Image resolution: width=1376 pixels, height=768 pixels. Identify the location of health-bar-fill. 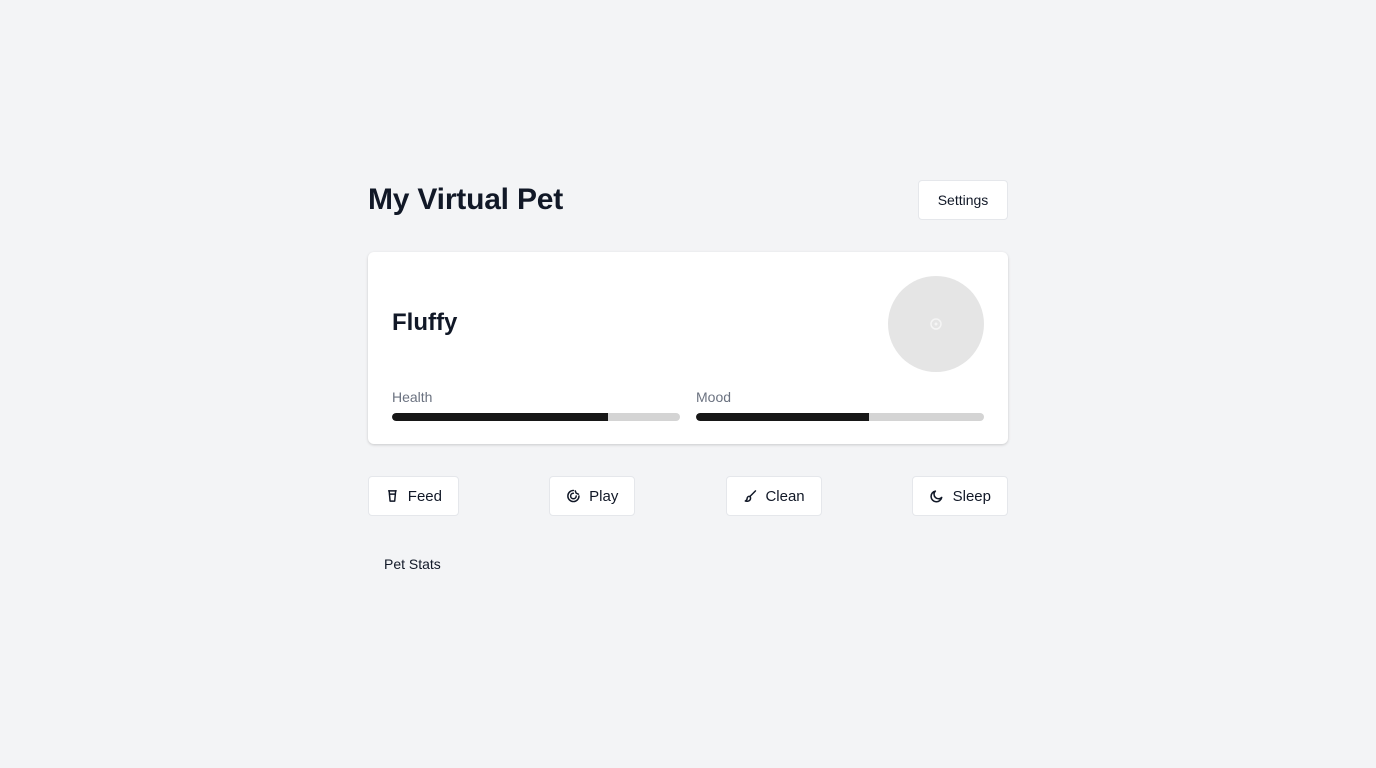
(500, 417).